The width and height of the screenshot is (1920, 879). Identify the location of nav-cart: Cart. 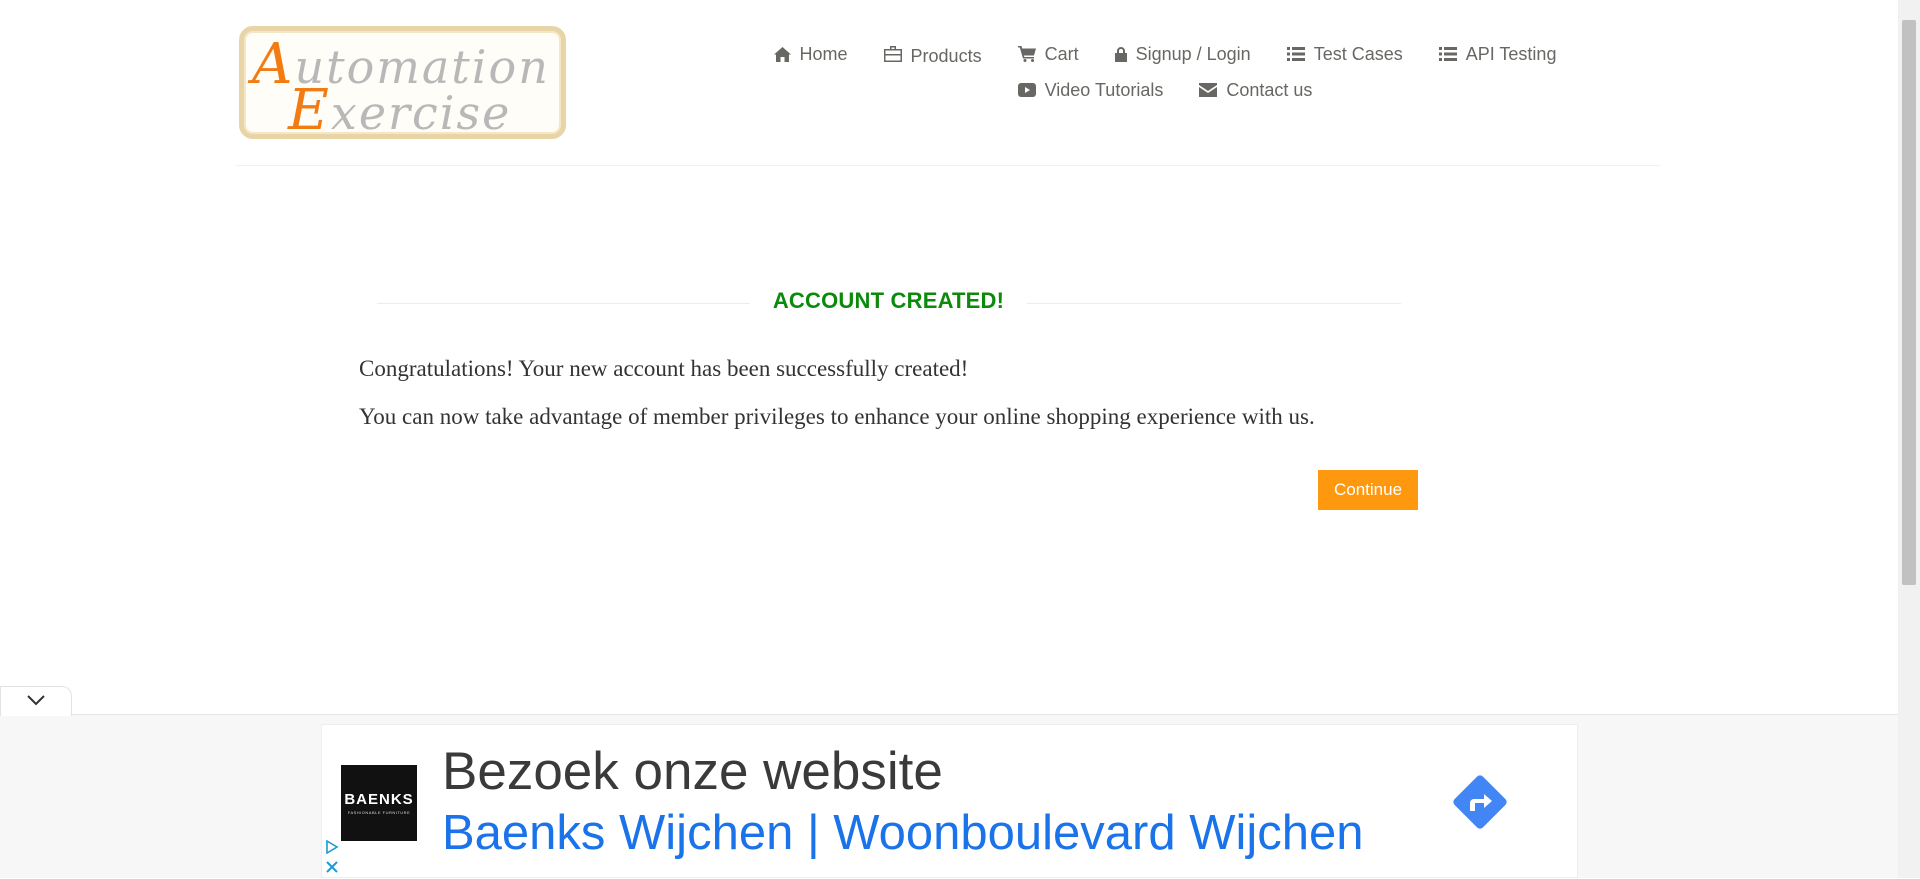
(1048, 54).